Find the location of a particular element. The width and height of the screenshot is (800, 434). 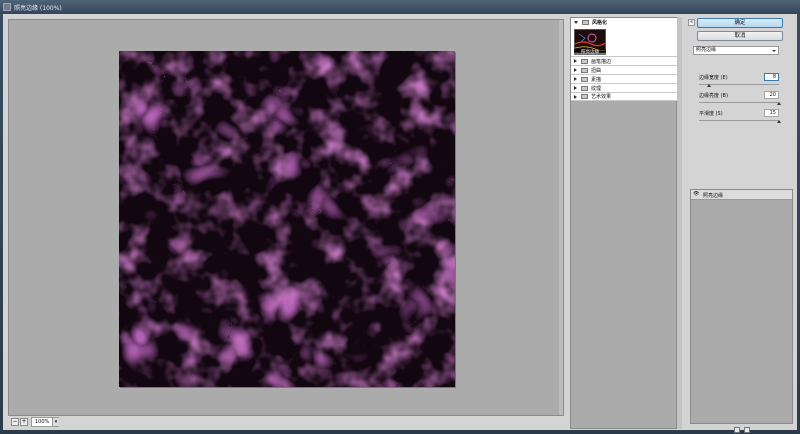

category-label: 素描 is located at coordinates (596, 79).